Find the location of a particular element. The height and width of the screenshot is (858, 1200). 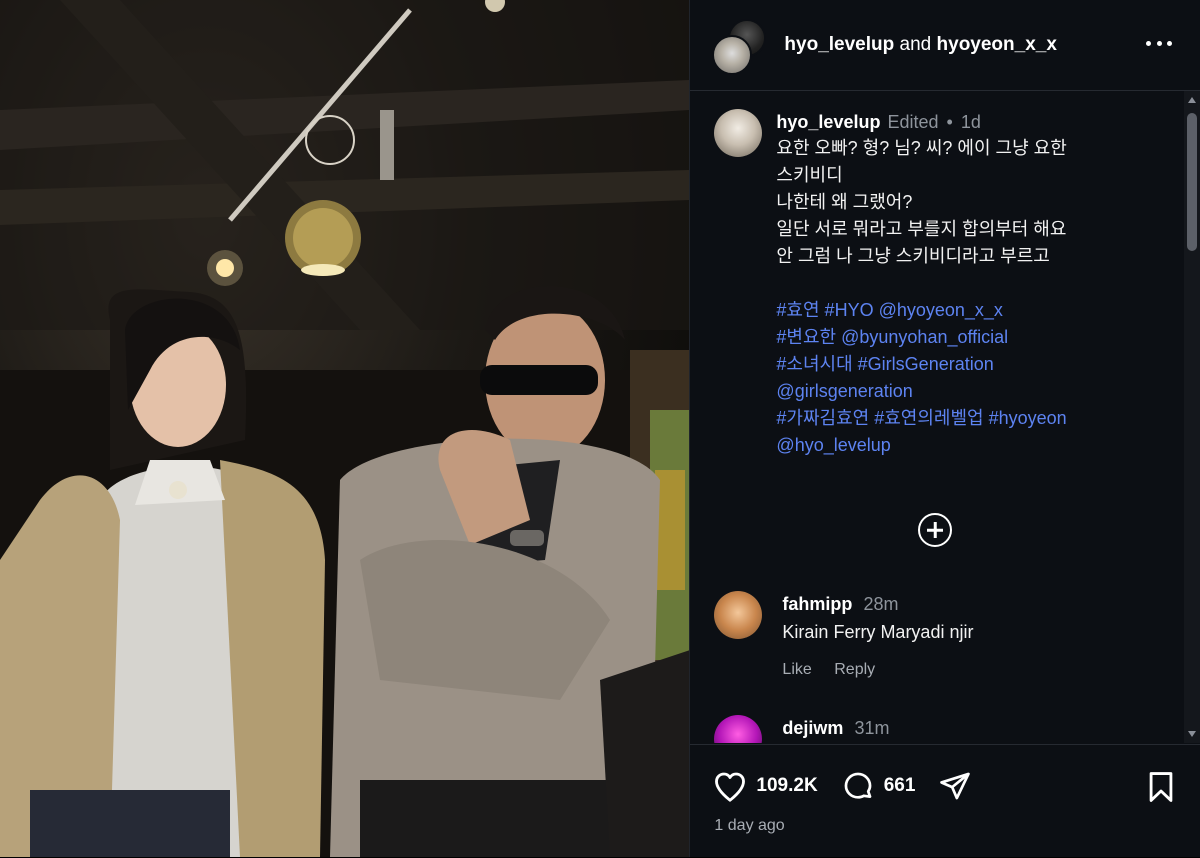

scroll-down-arrow-icon is located at coordinates (1192, 734).